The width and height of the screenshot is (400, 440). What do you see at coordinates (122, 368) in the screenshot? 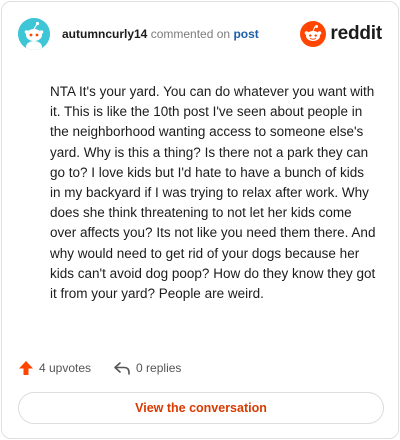
I see `reply-arrow-icon` at bounding box center [122, 368].